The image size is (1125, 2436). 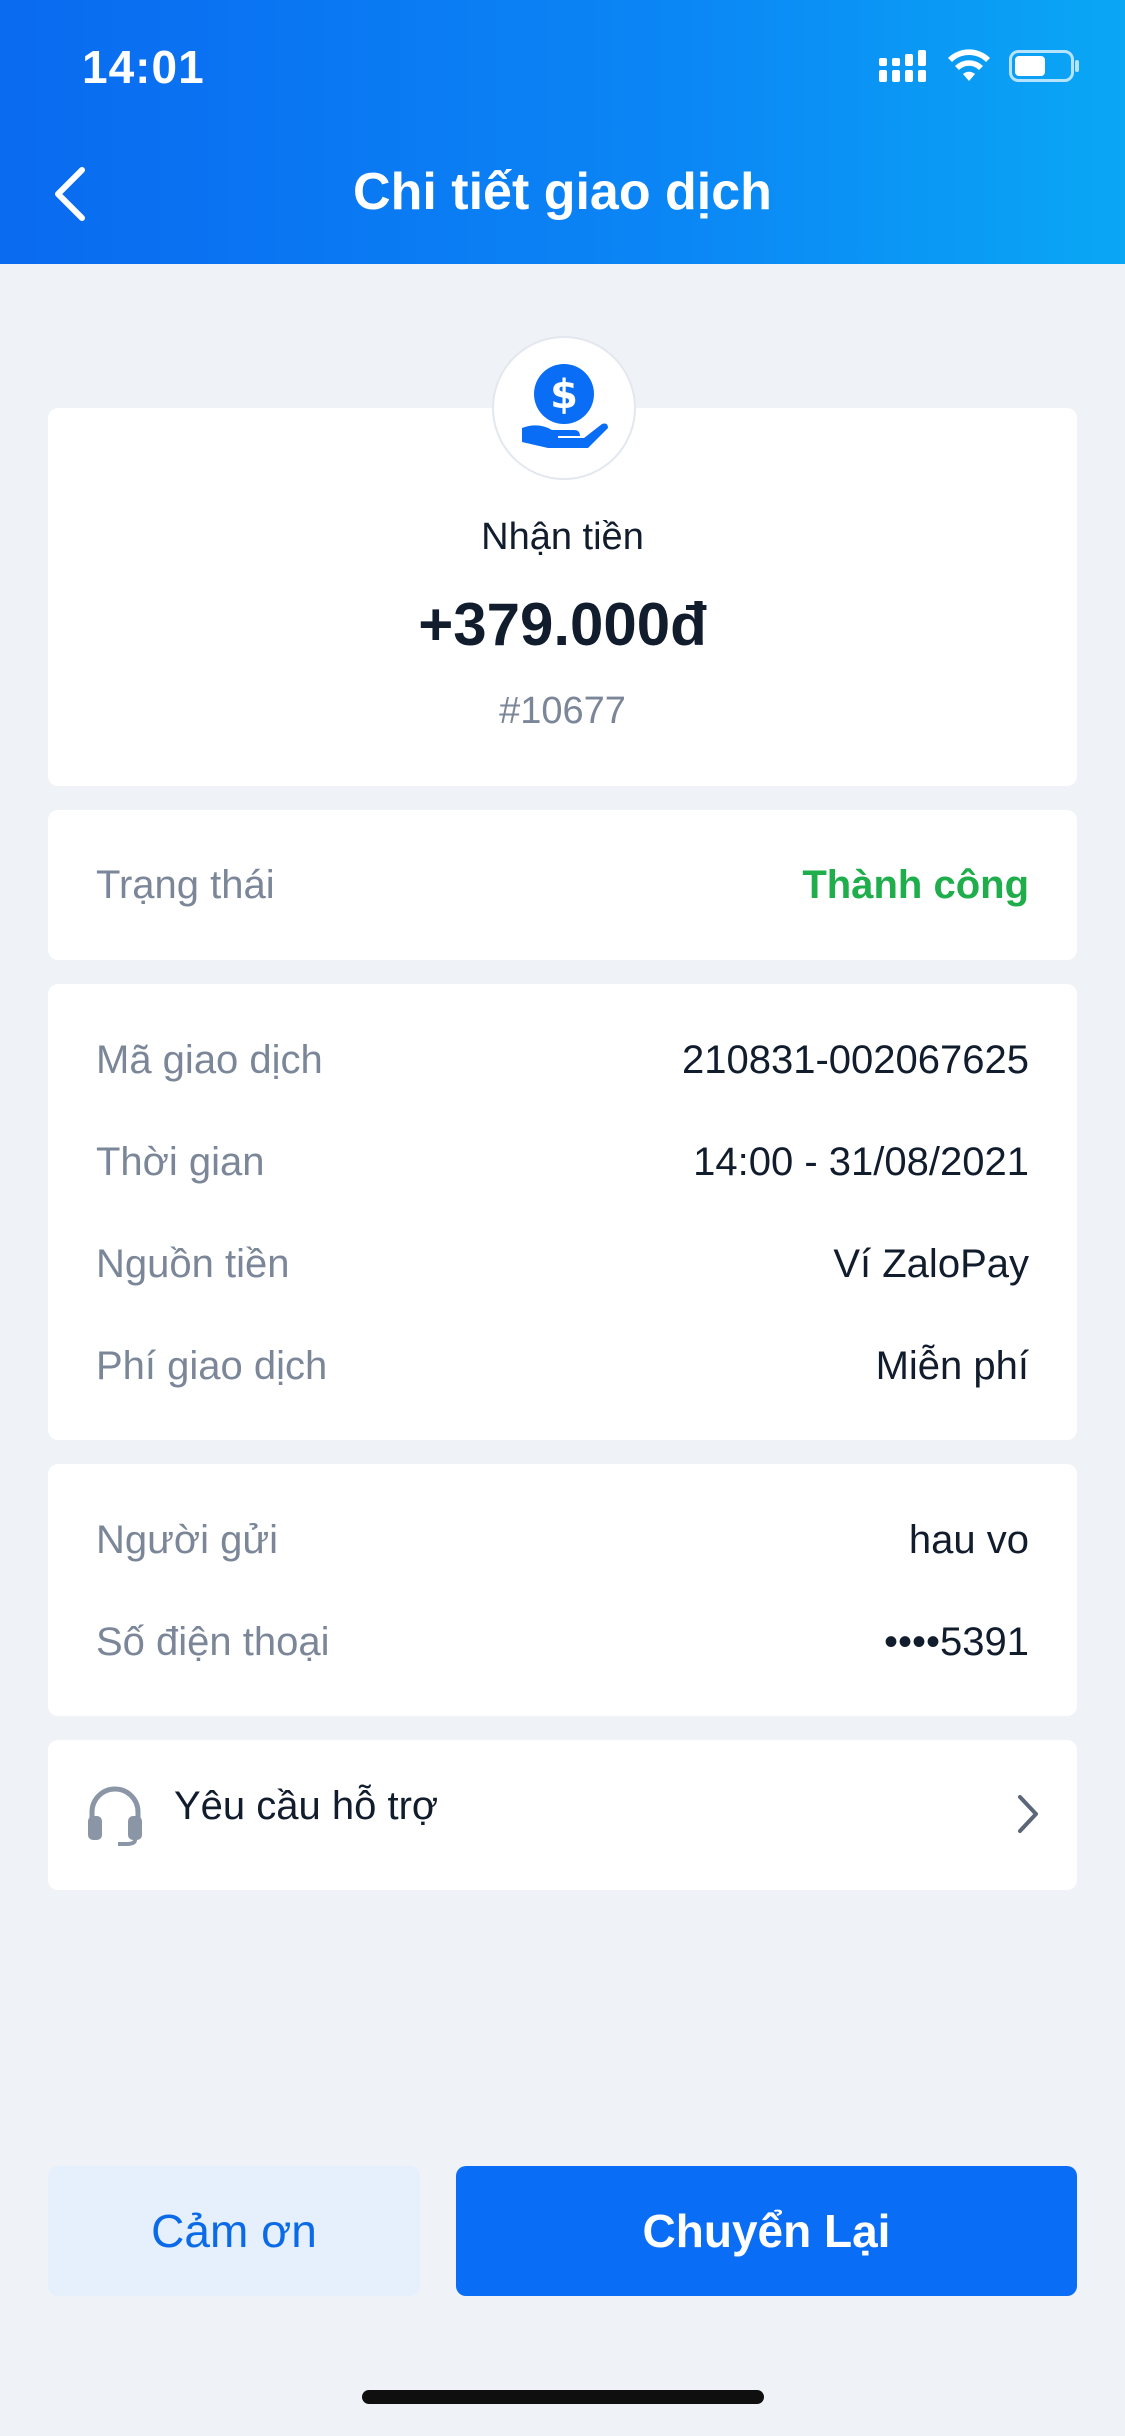 I want to click on transaction-type-badge: $, so click(x=564, y=408).